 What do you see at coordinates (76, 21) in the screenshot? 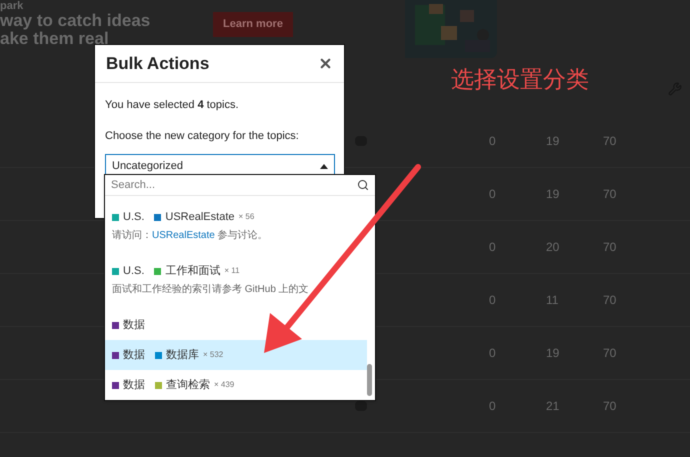
I see `headline-text: way to catch ideas` at bounding box center [76, 21].